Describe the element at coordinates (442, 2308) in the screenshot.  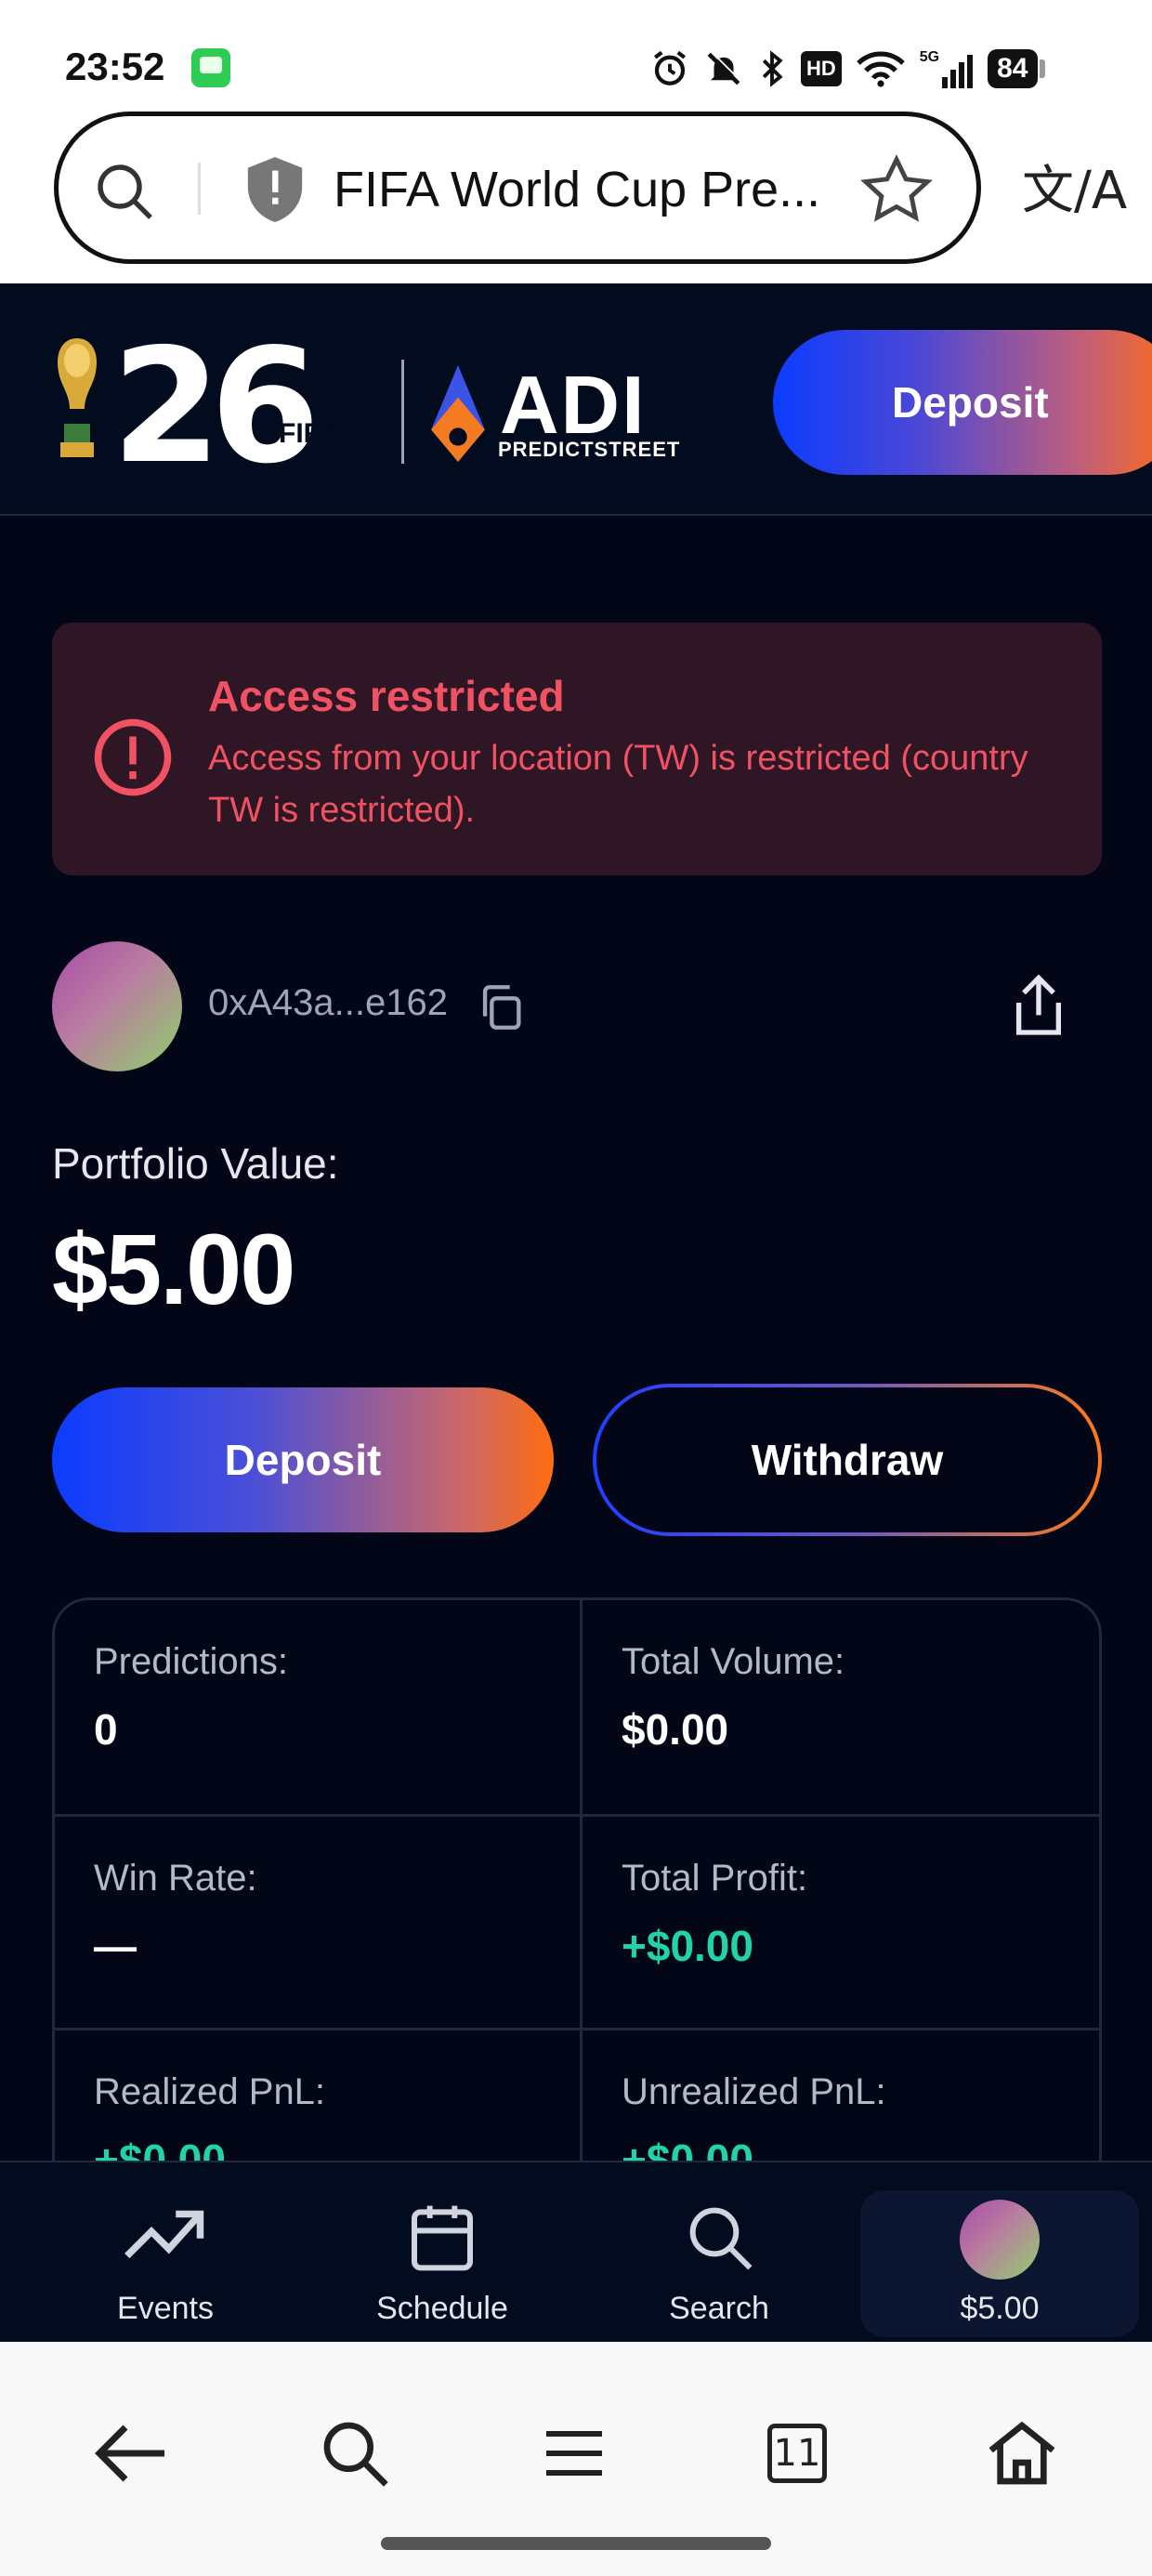
I see `nav-label: Schedule` at that location.